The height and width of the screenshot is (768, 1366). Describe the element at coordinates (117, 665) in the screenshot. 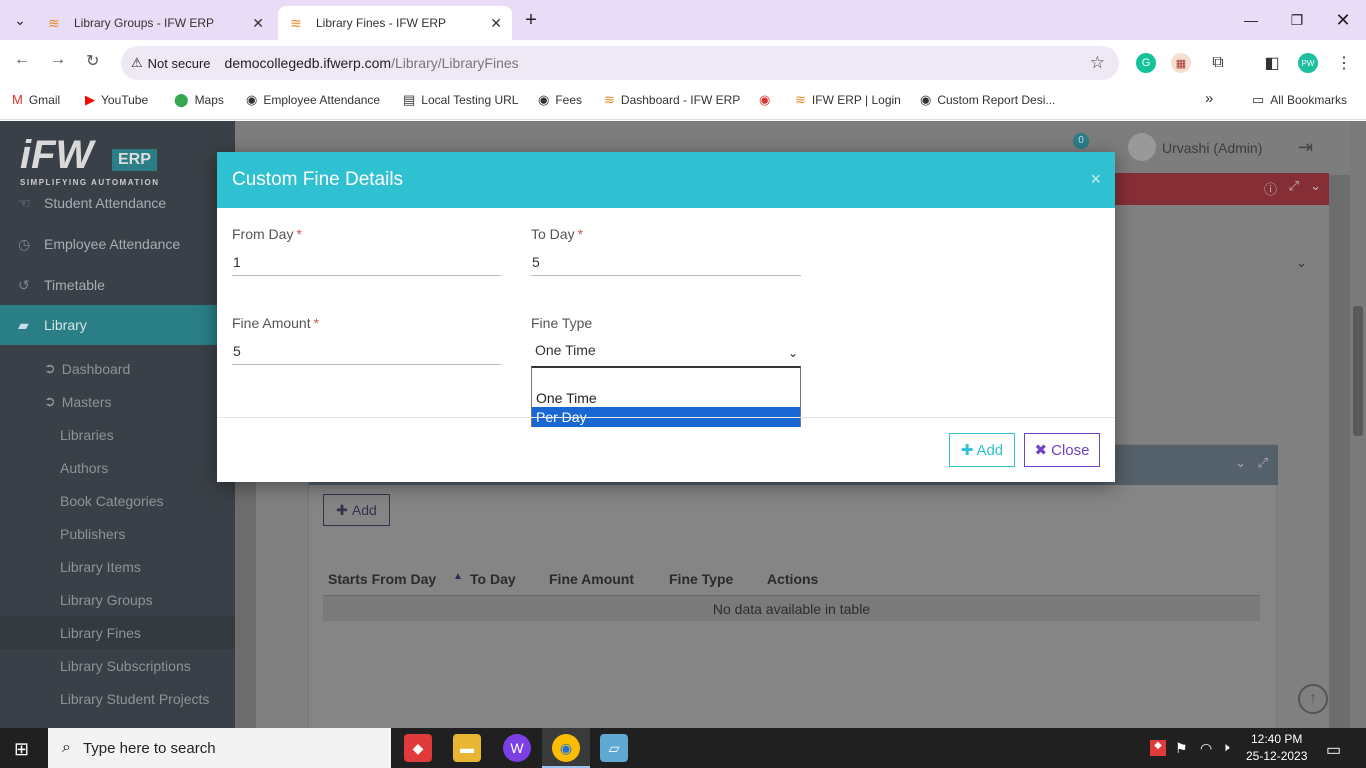

I see `sidebar-sub-library-subscriptions: Library Subscriptions` at that location.